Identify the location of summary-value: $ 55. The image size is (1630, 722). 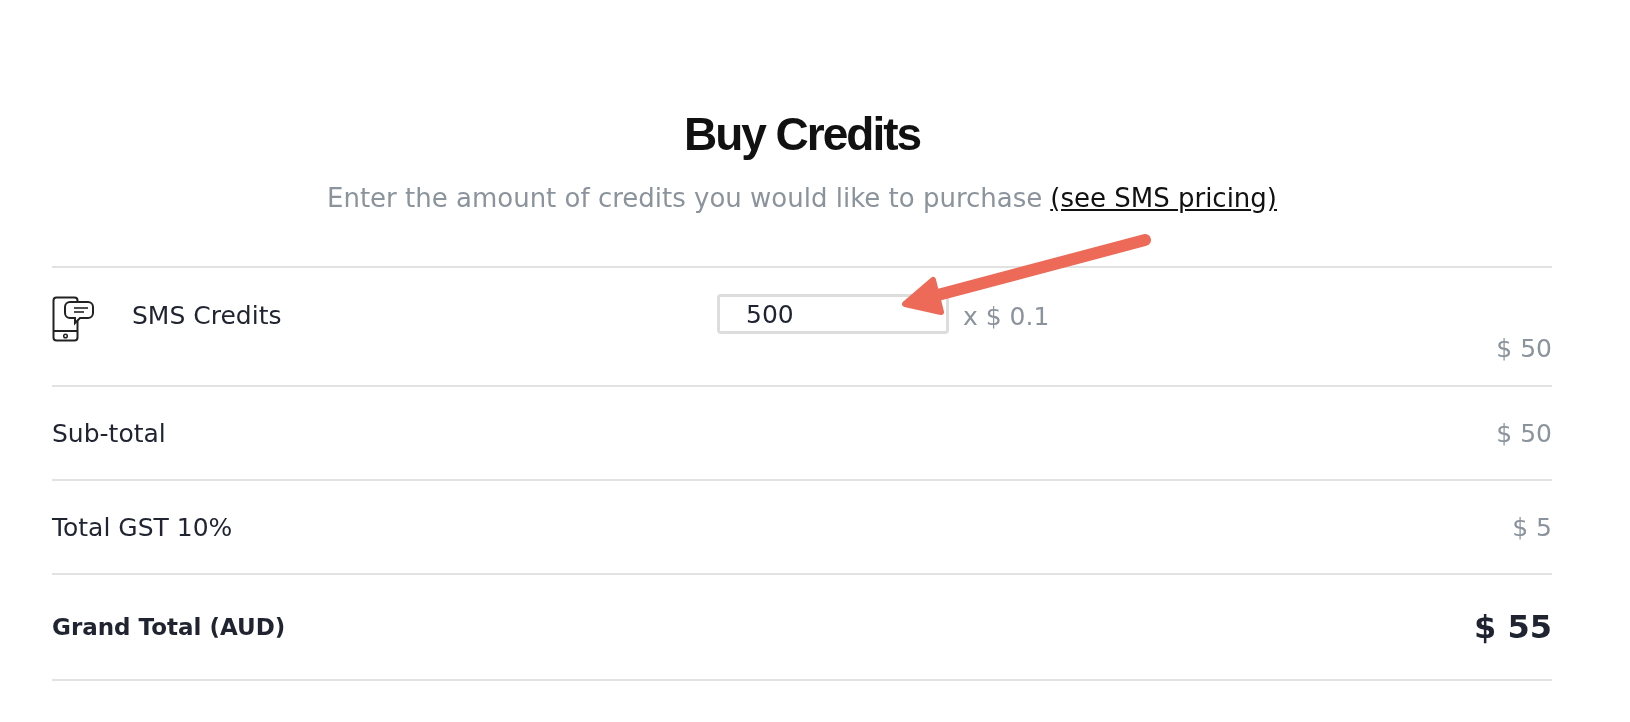
(1513, 627).